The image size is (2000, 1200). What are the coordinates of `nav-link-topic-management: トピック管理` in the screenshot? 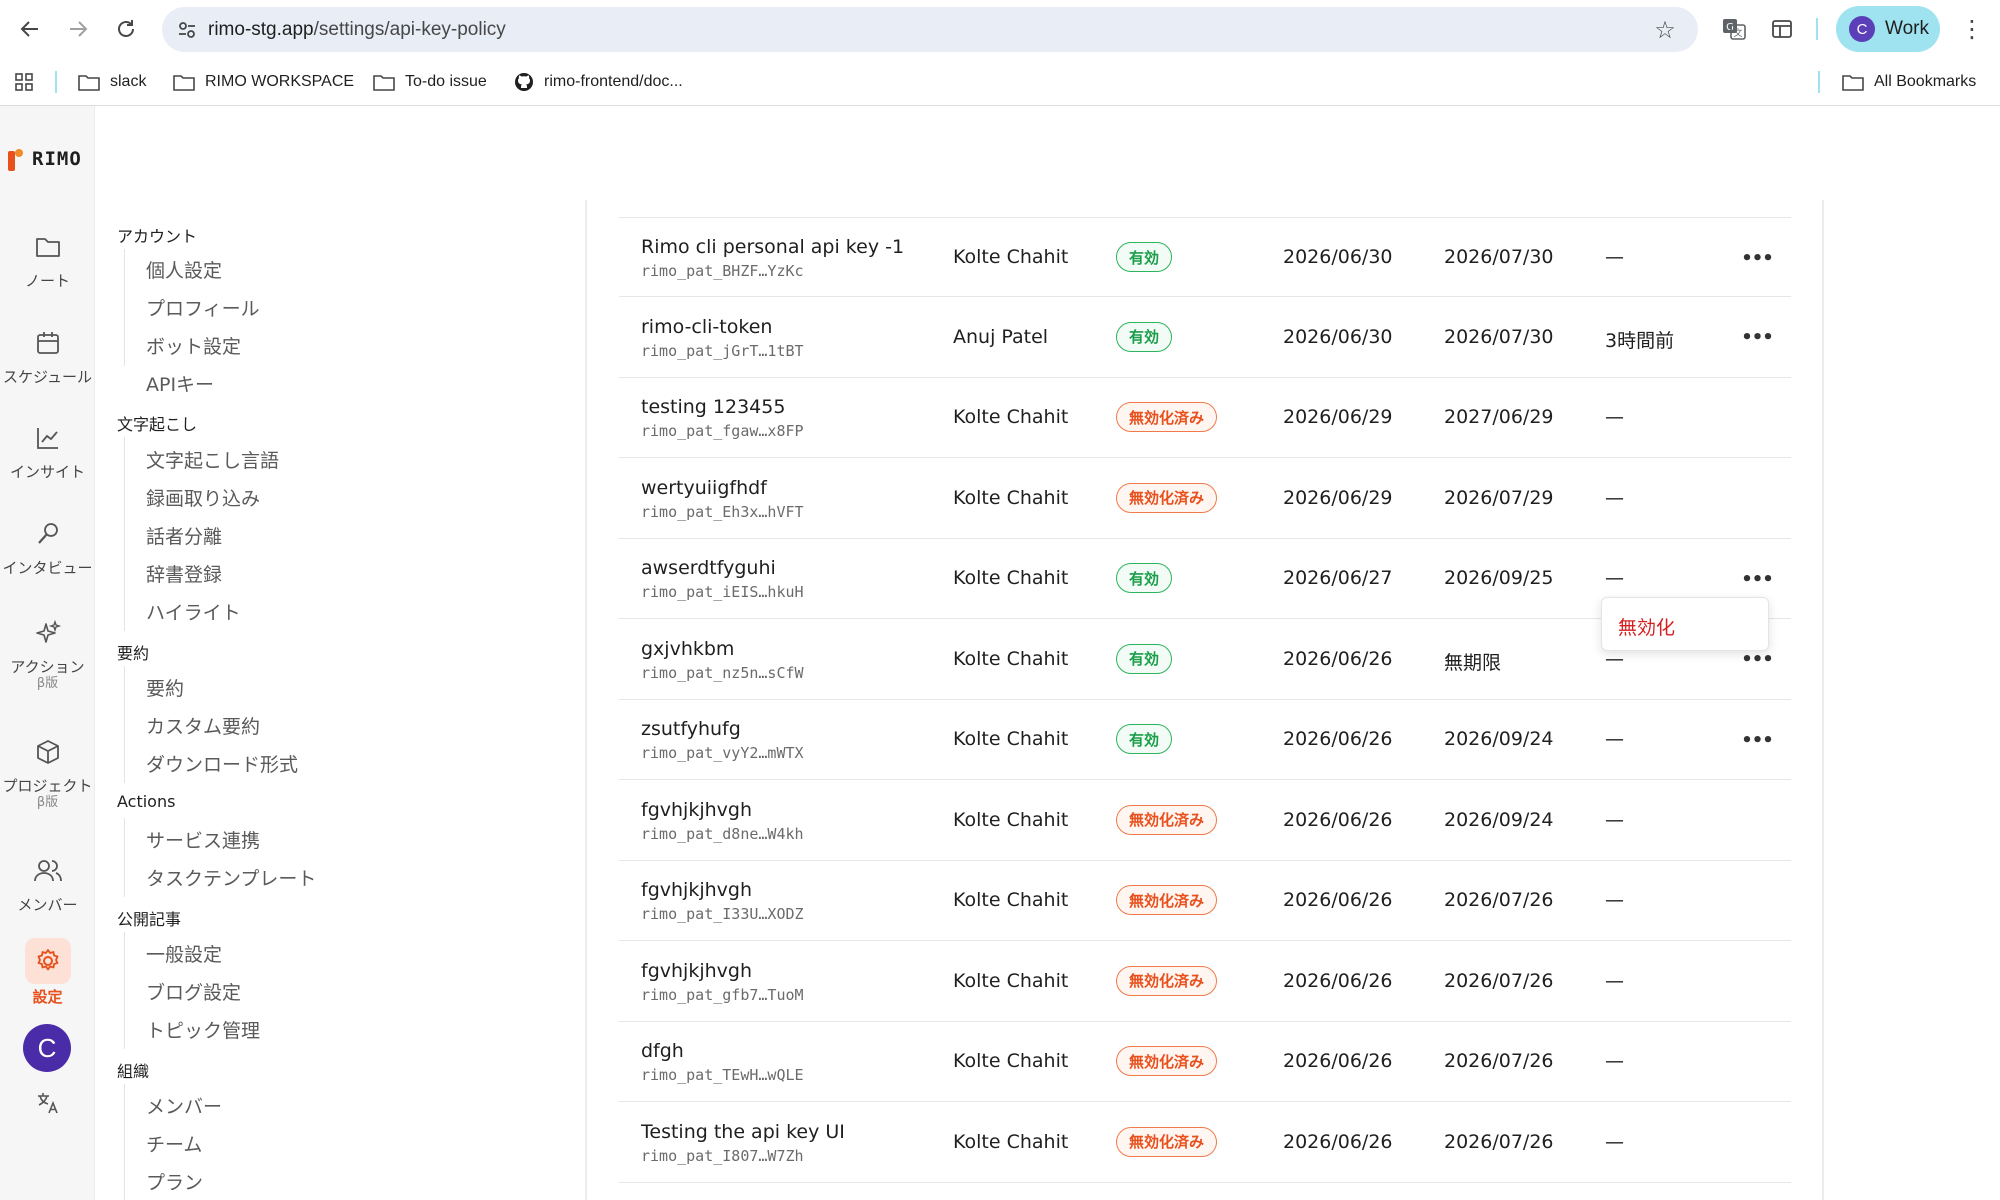 It's located at (203, 1029).